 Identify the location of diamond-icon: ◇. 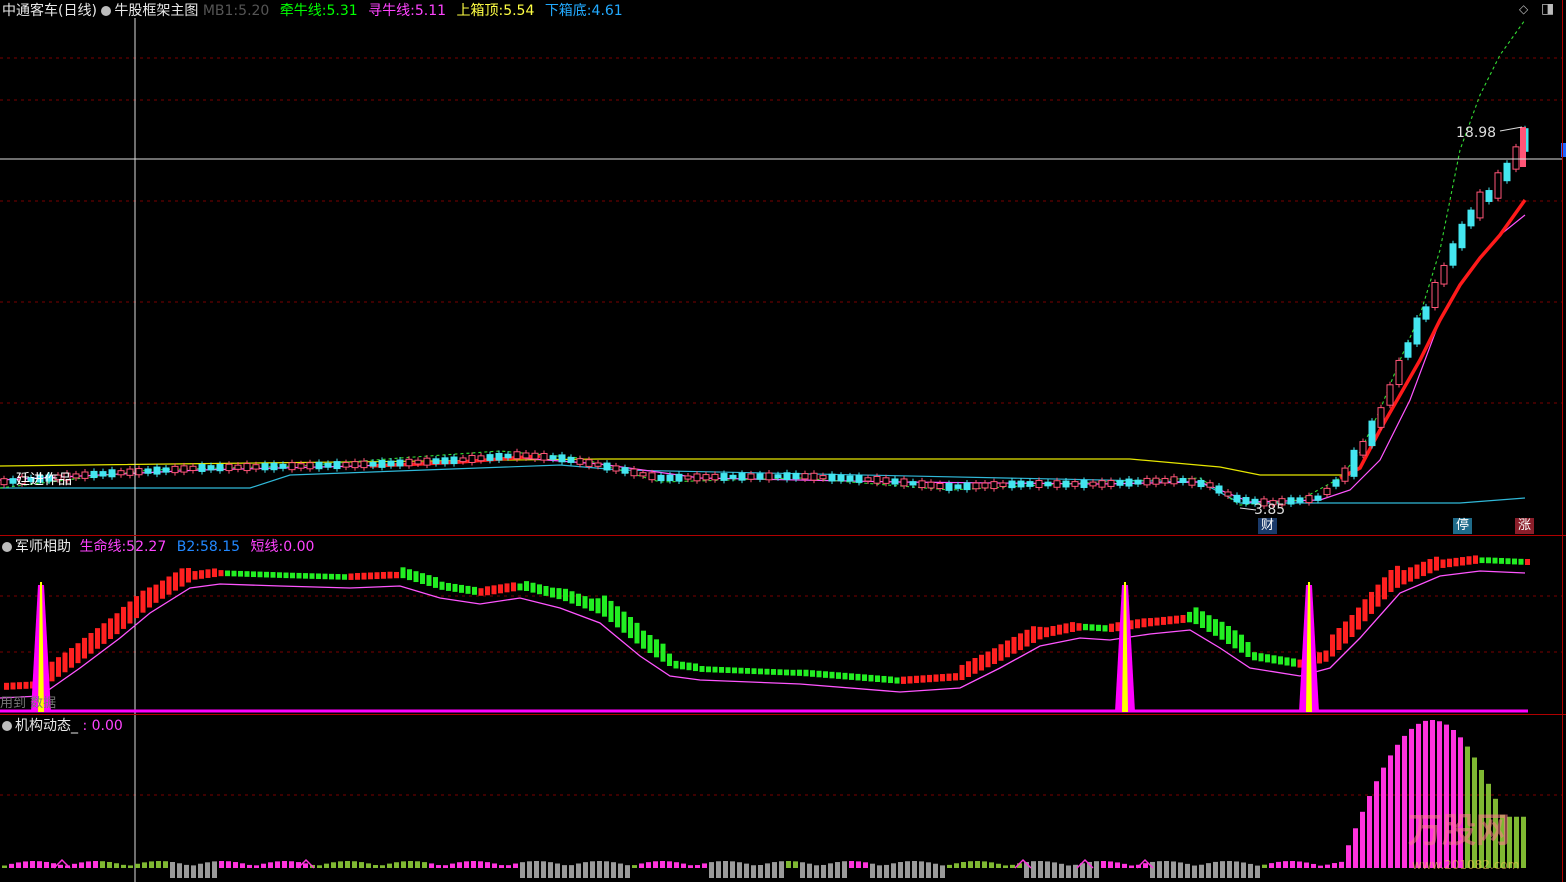
(1523, 9).